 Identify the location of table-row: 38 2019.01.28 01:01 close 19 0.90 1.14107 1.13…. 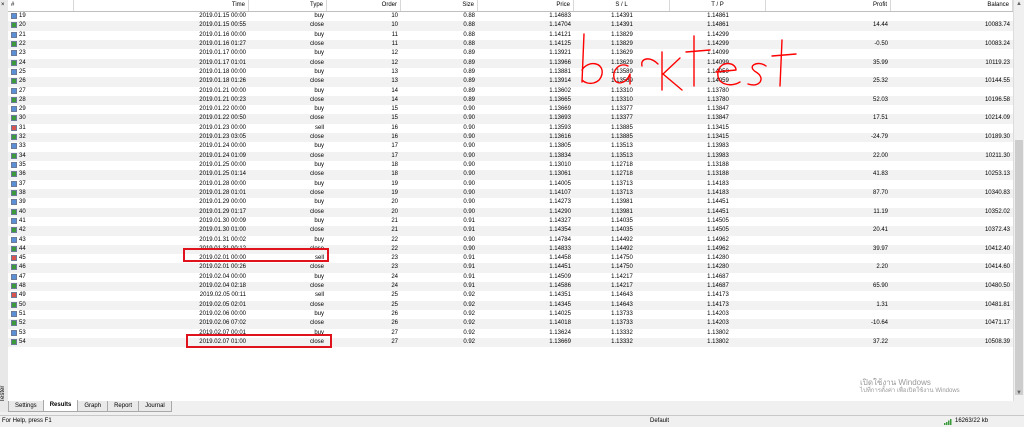
(510, 193).